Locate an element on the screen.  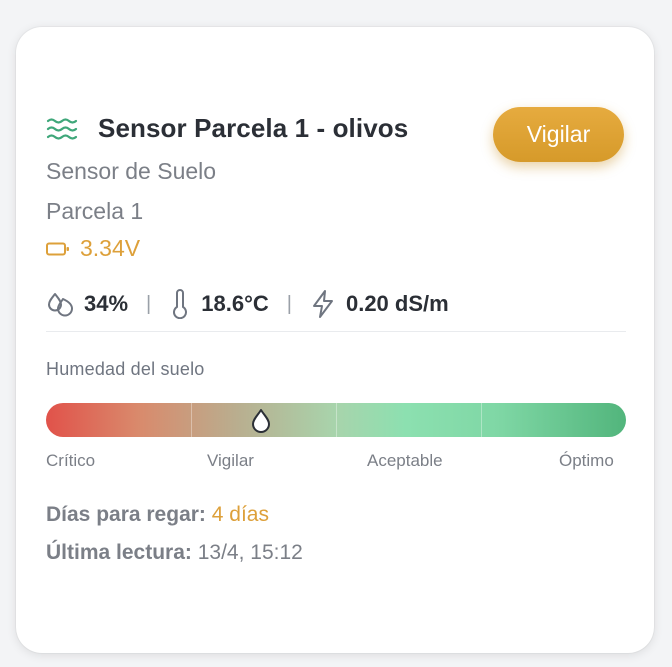
battery-voltage: 3.34V is located at coordinates (110, 248).